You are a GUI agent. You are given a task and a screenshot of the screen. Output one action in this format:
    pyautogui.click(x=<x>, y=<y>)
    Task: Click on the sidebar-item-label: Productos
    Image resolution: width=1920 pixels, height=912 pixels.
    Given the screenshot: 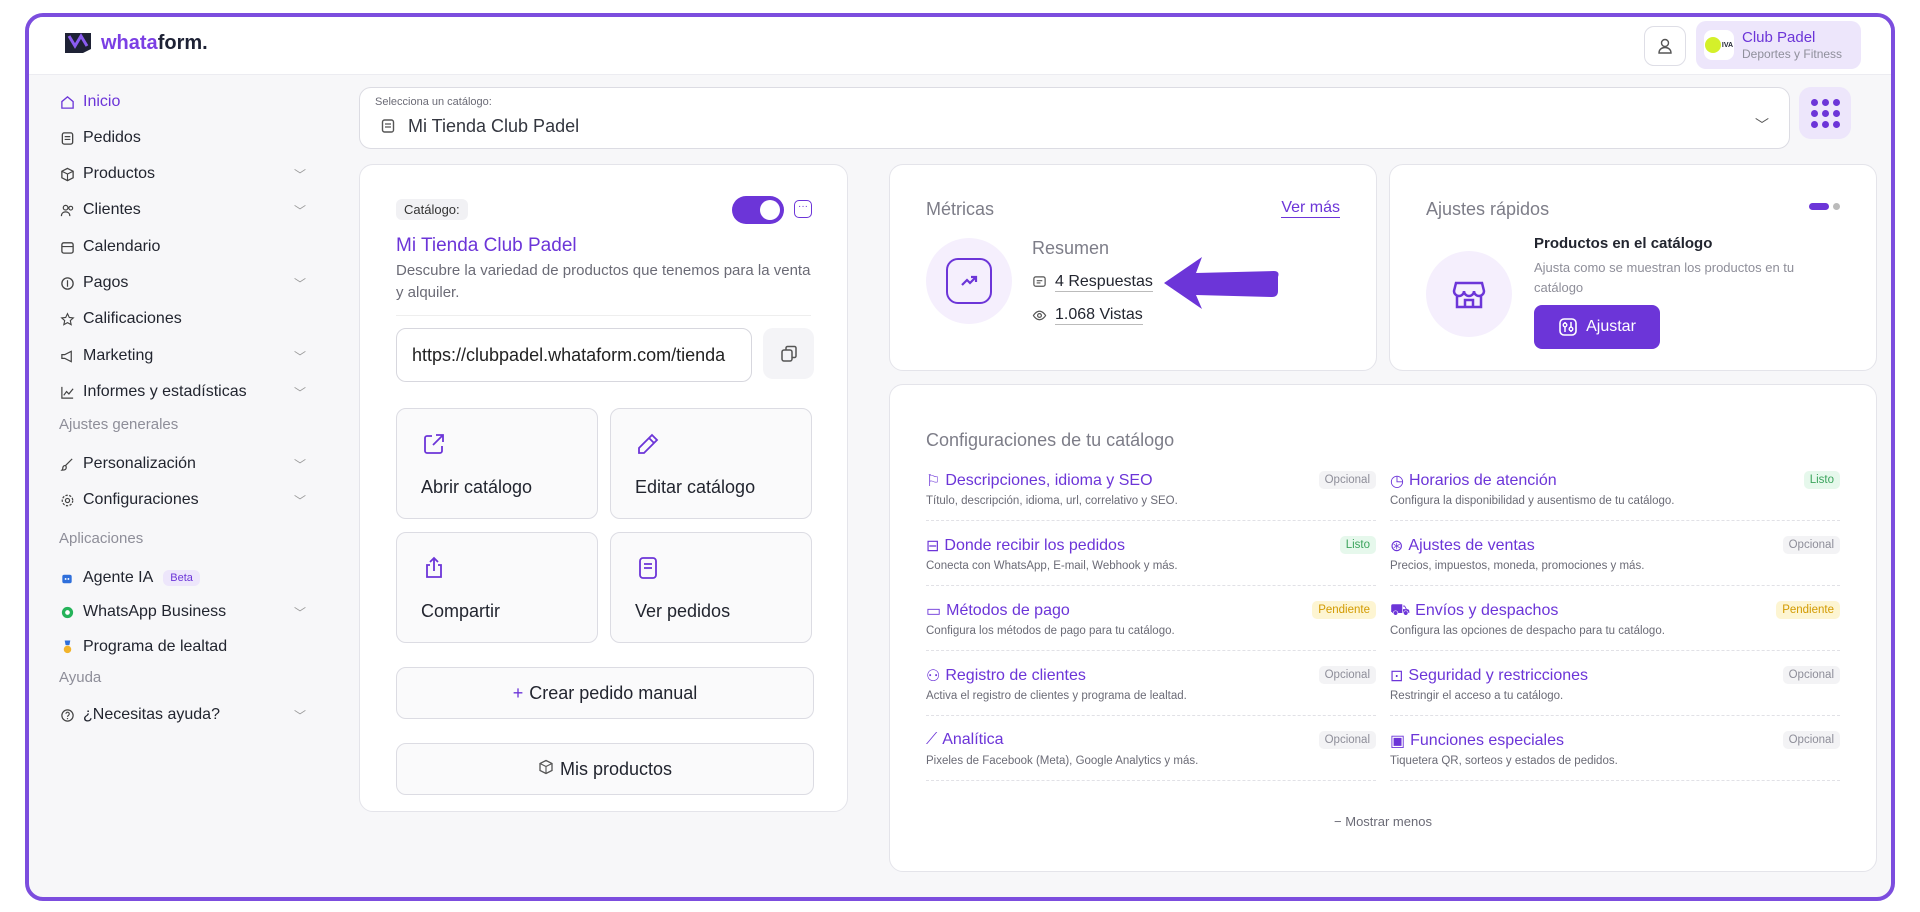 What is the action you would take?
    pyautogui.click(x=119, y=173)
    